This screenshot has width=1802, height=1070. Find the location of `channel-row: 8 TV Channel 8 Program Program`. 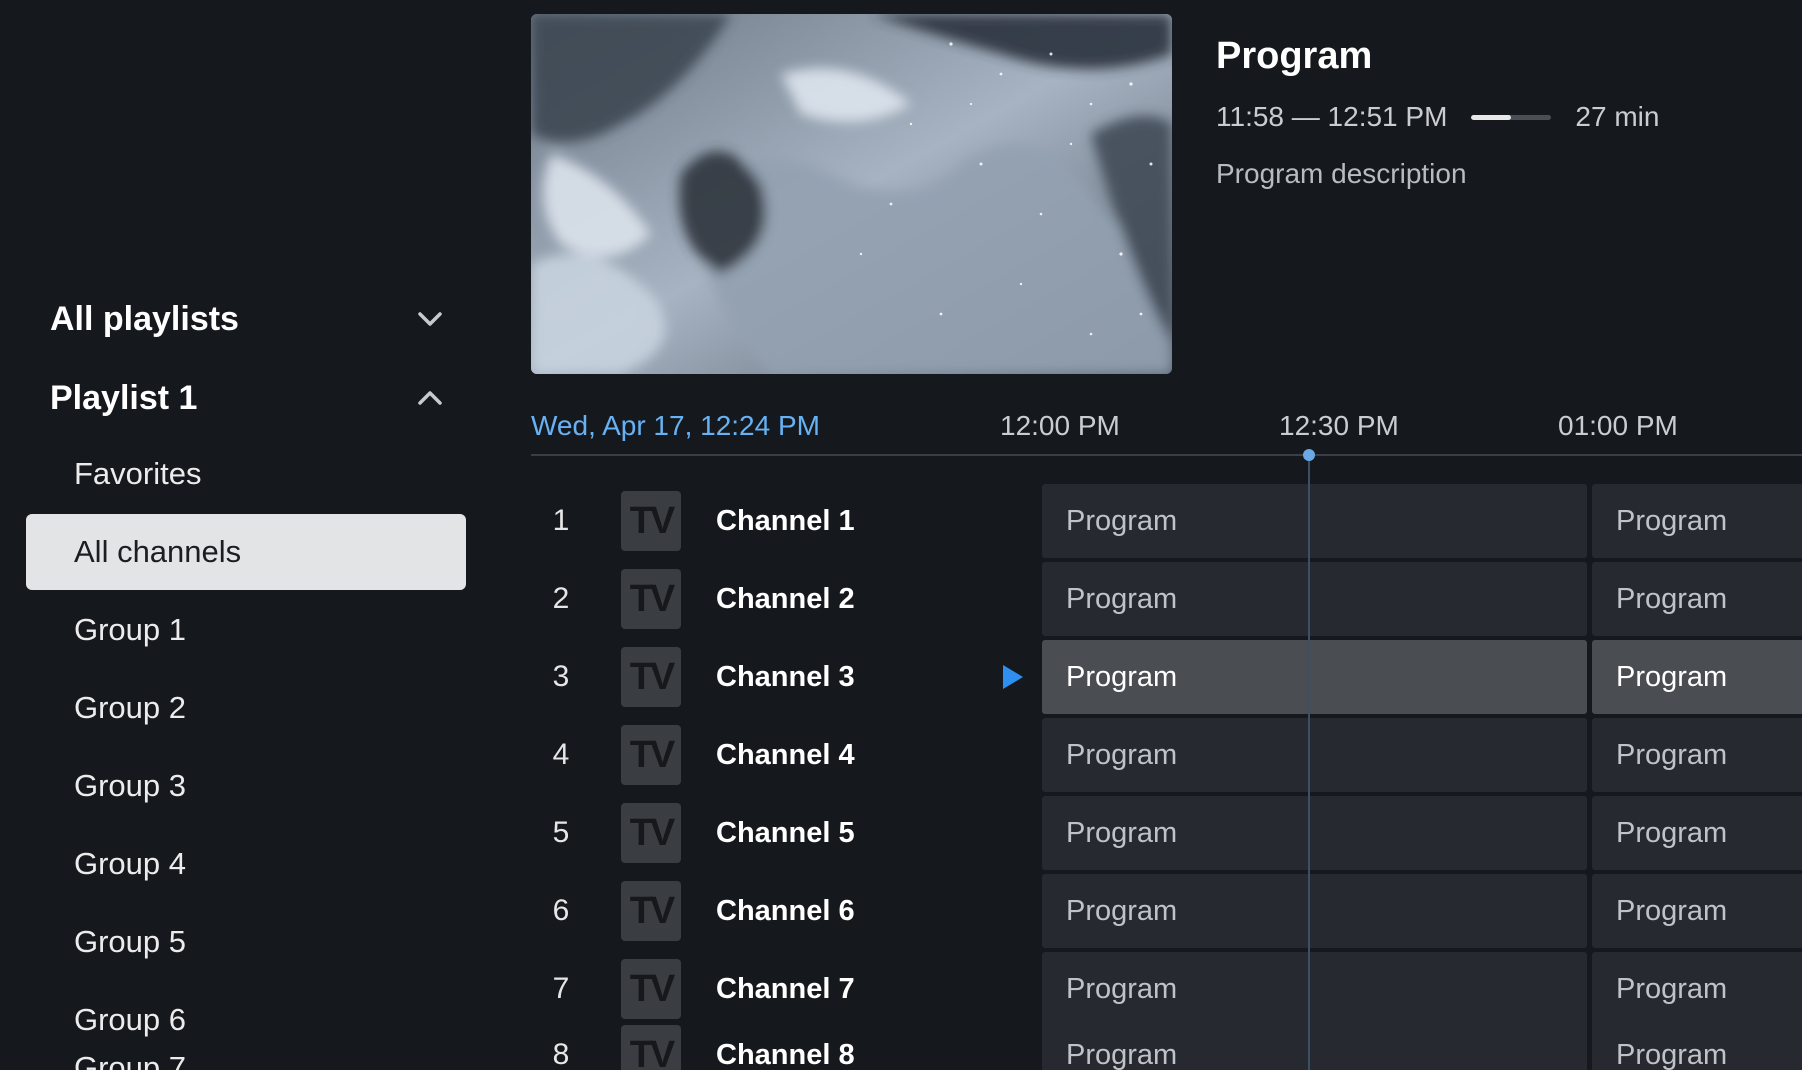

channel-row: 8 TV Channel 8 Program Program is located at coordinates (1166, 1040).